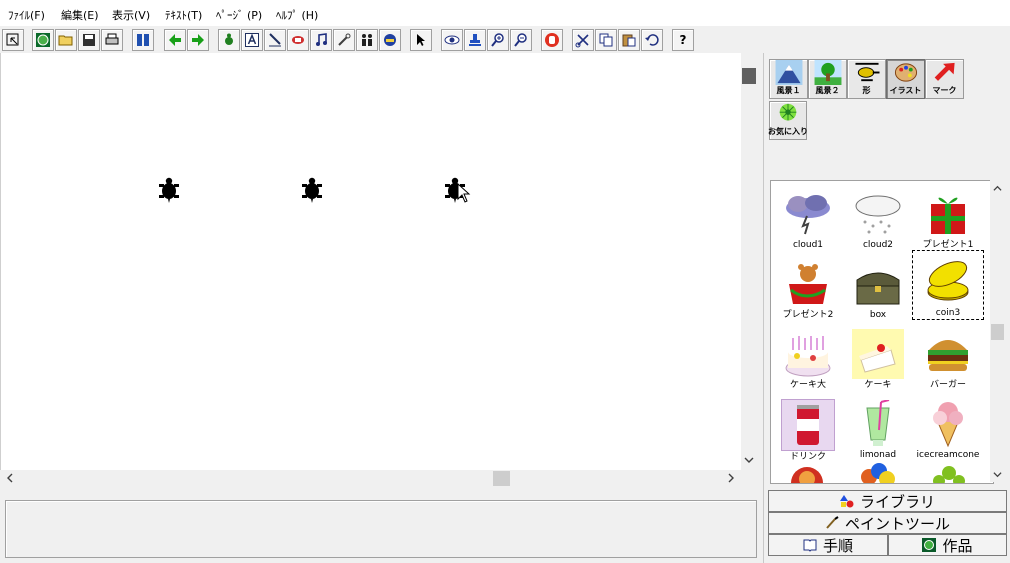 This screenshot has width=1010, height=563. What do you see at coordinates (183, 15) in the screenshot?
I see `menu-text: ﾃｷｽﾄ(T)` at bounding box center [183, 15].